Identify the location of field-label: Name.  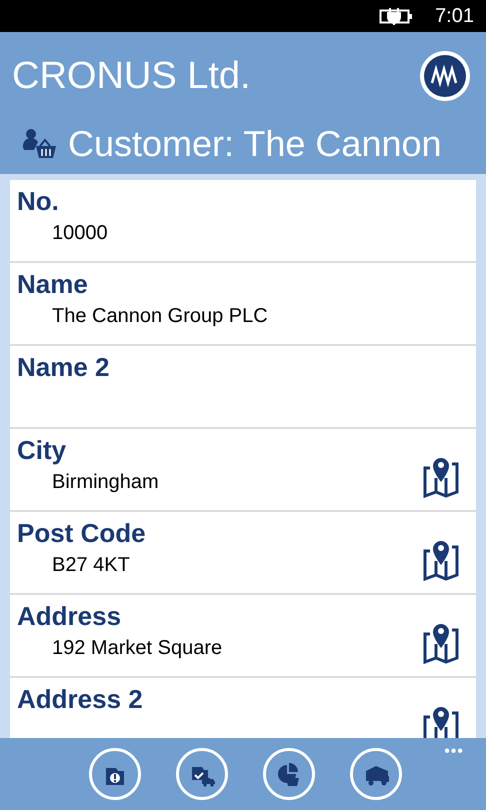
(53, 284).